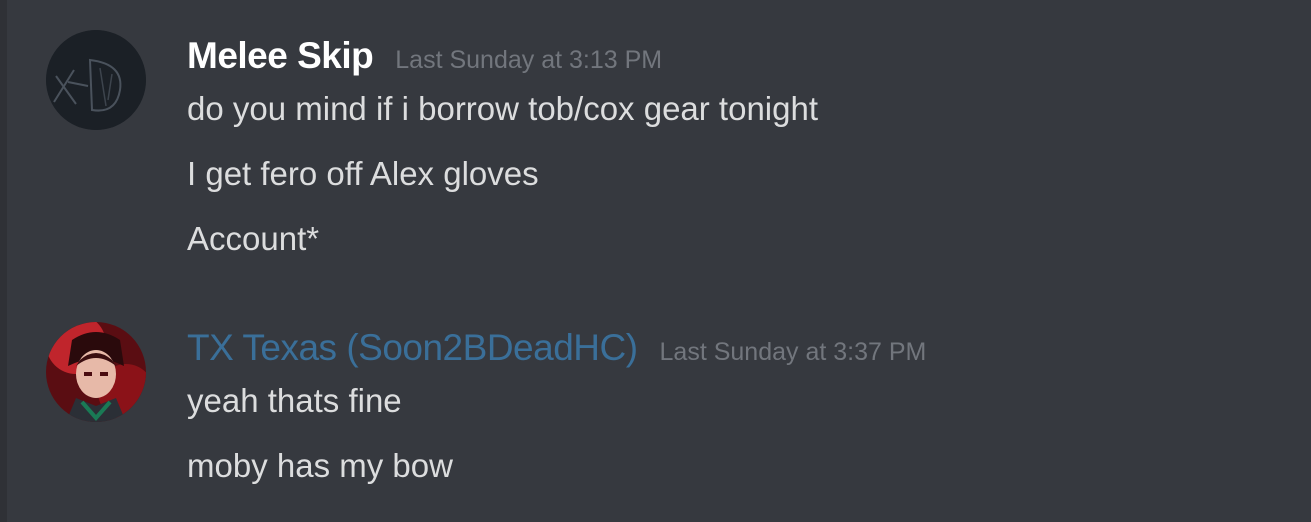 This screenshot has width=1311, height=522. I want to click on username: Melee Skip, so click(280, 56).